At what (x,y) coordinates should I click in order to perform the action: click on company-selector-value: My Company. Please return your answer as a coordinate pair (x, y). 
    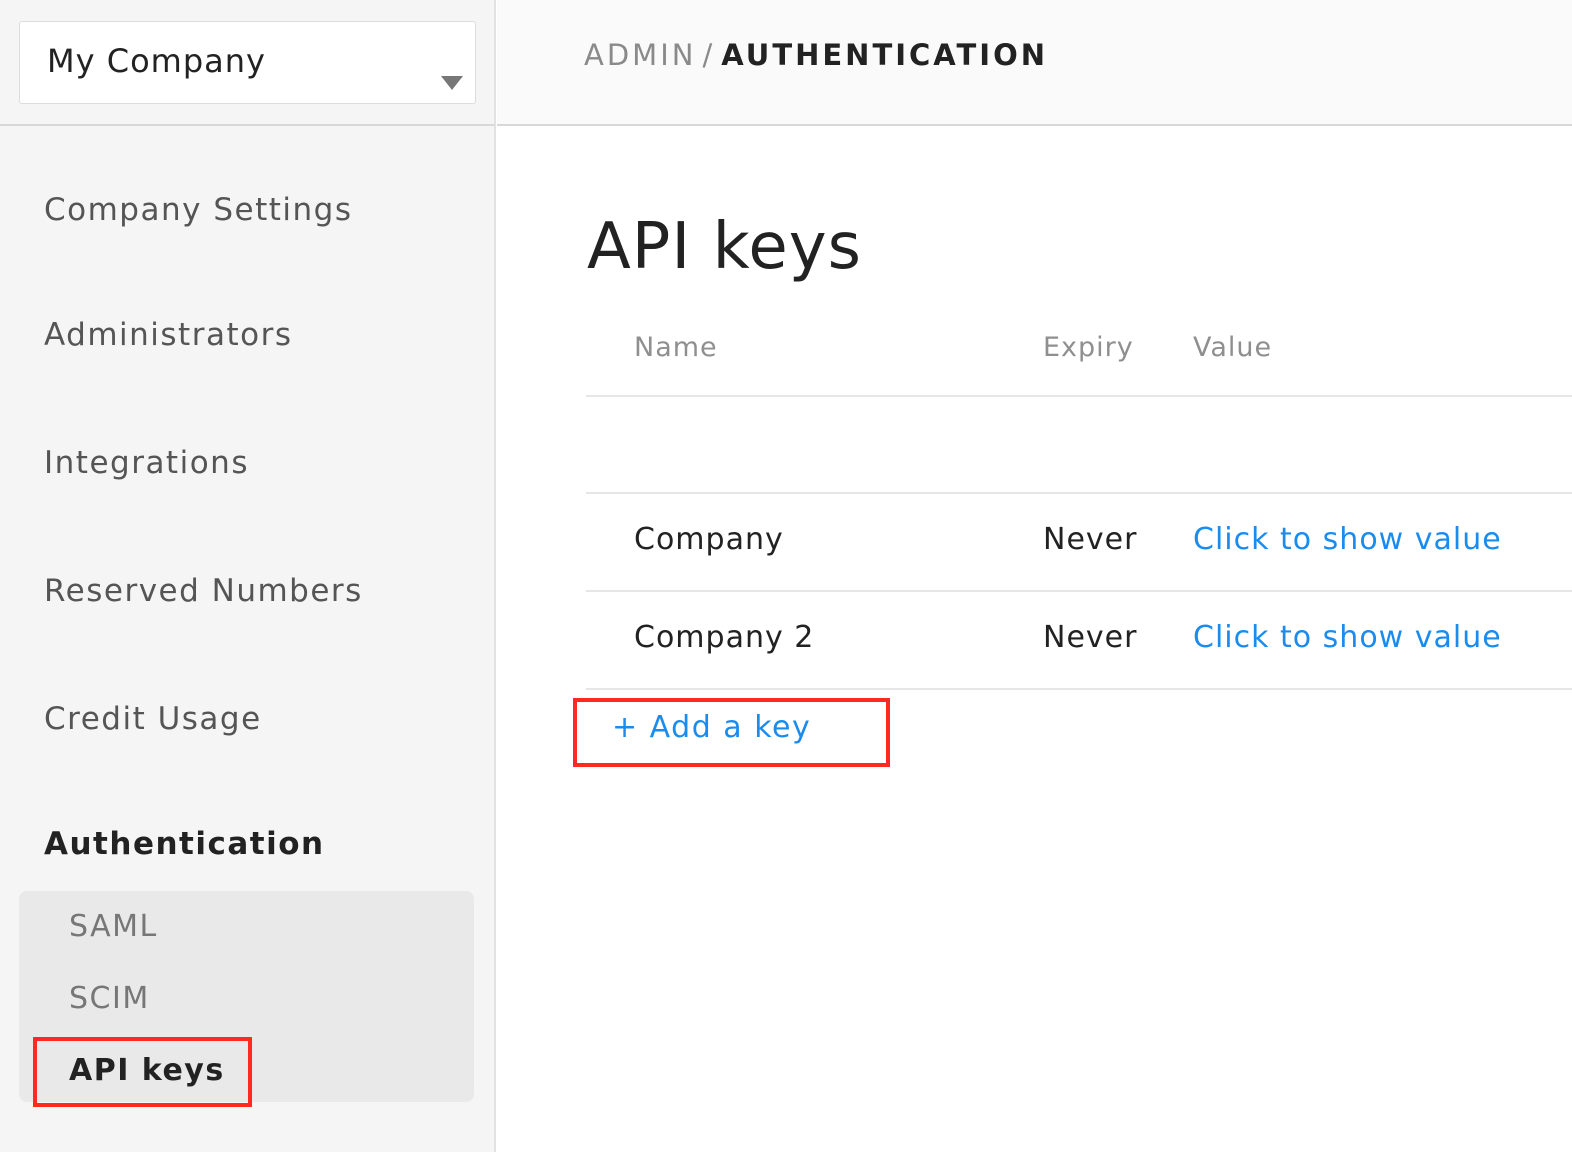
    Looking at the image, I should click on (156, 61).